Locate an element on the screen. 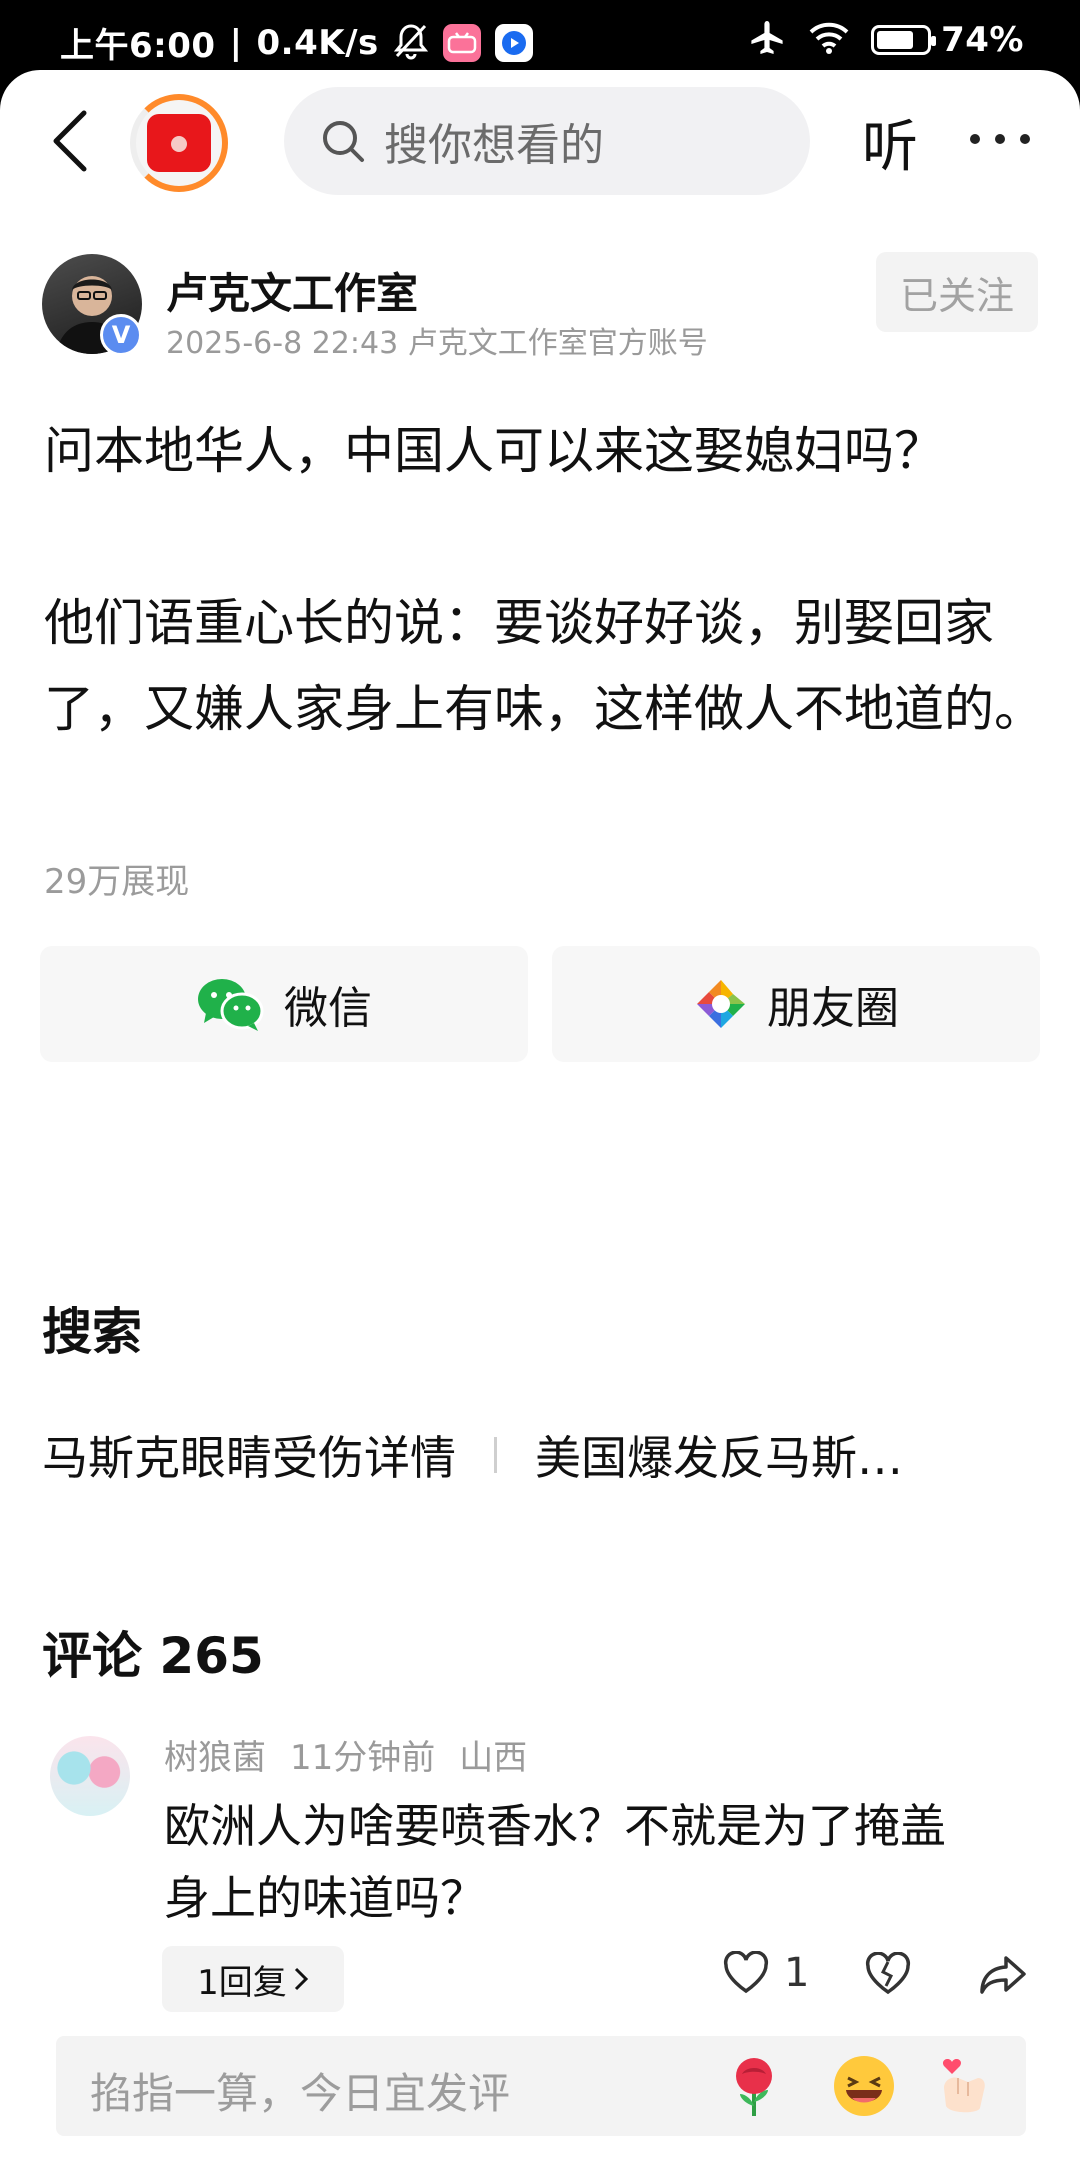 The height and width of the screenshot is (2160, 1080). share-arrow-icon is located at coordinates (1003, 1977).